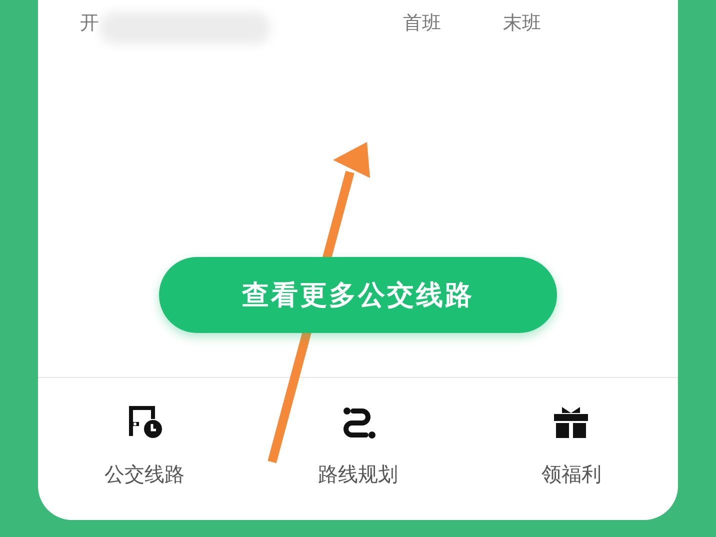 The height and width of the screenshot is (537, 716). What do you see at coordinates (144, 447) in the screenshot?
I see `nav-item: 公交线路` at bounding box center [144, 447].